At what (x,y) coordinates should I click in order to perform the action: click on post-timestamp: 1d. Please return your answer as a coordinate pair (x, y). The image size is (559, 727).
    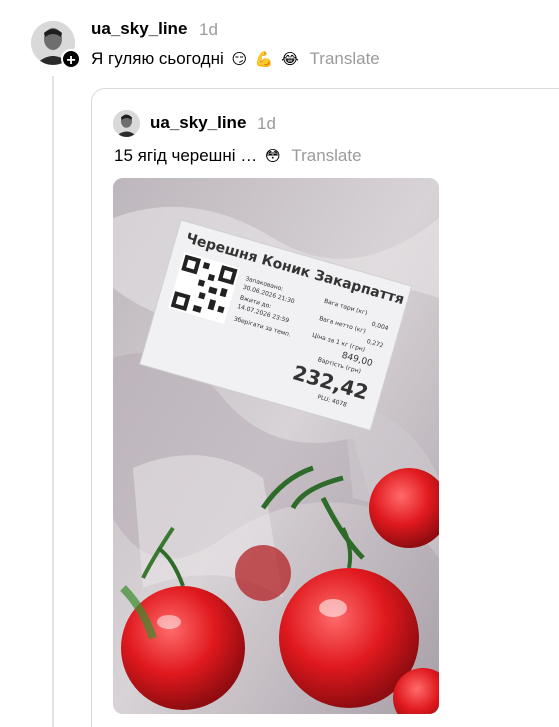
    Looking at the image, I should click on (208, 30).